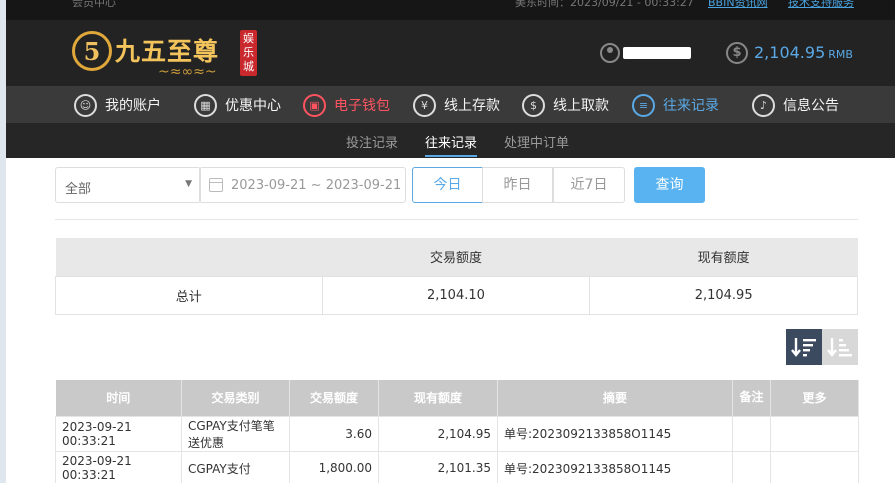  What do you see at coordinates (763, 105) in the screenshot?
I see `bell-icon: ♪` at bounding box center [763, 105].